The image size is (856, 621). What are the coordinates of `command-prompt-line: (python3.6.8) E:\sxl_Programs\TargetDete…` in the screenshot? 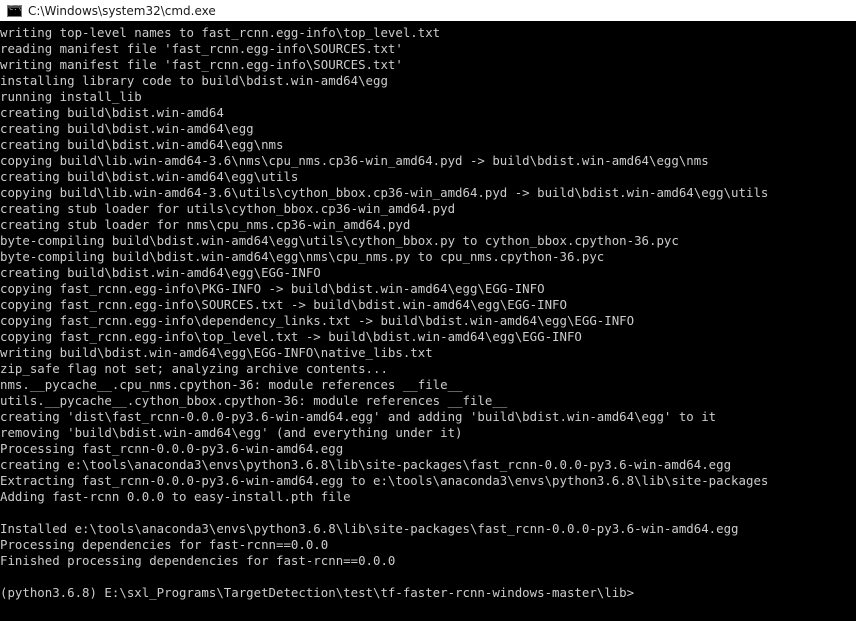 It's located at (428, 593).